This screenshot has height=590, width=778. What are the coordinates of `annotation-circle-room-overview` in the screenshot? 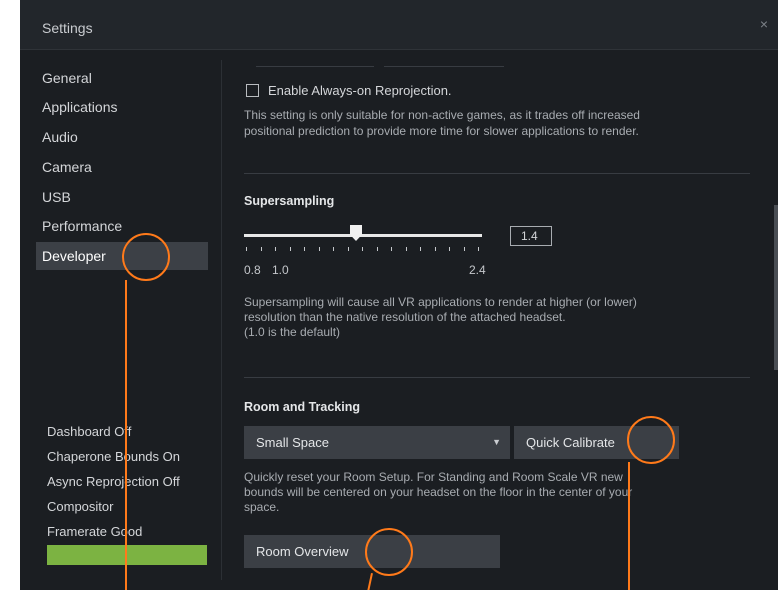 It's located at (389, 552).